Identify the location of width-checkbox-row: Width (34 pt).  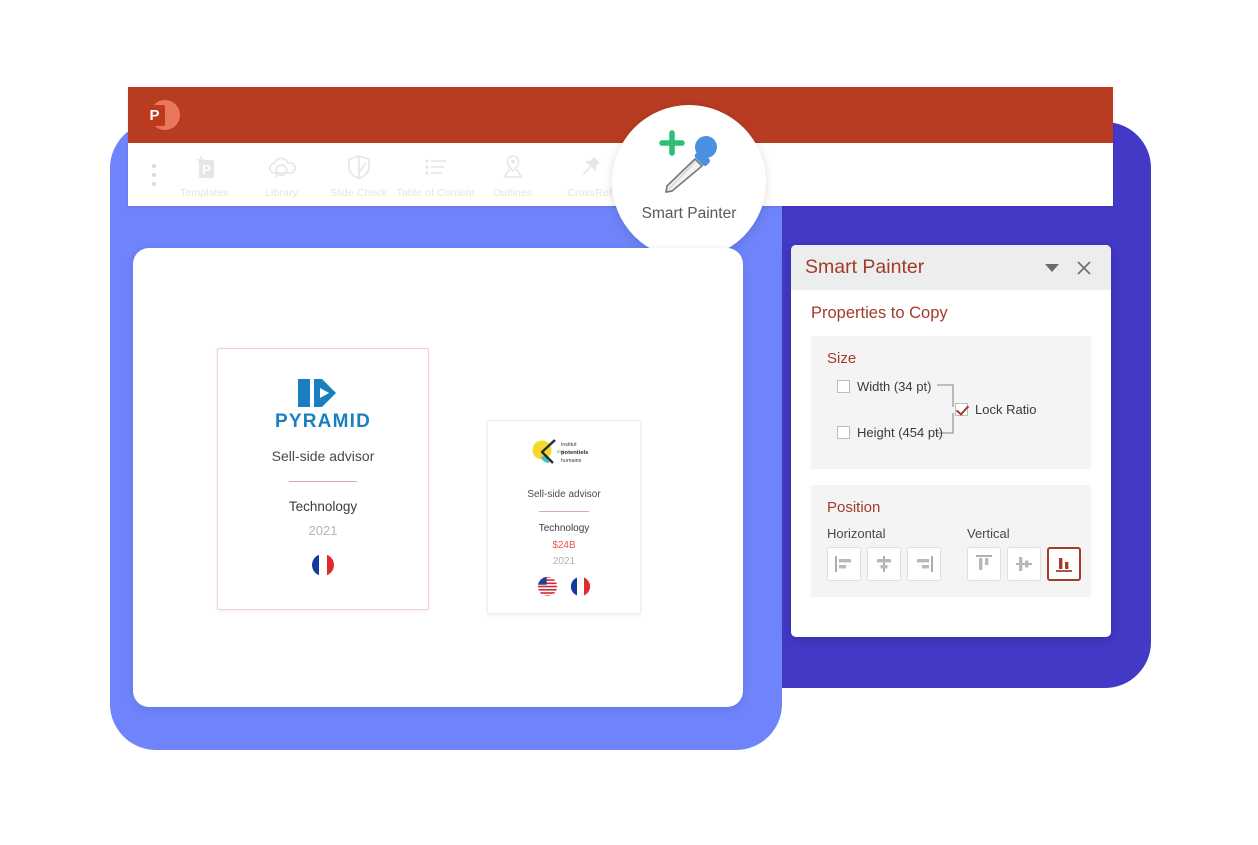
(884, 386).